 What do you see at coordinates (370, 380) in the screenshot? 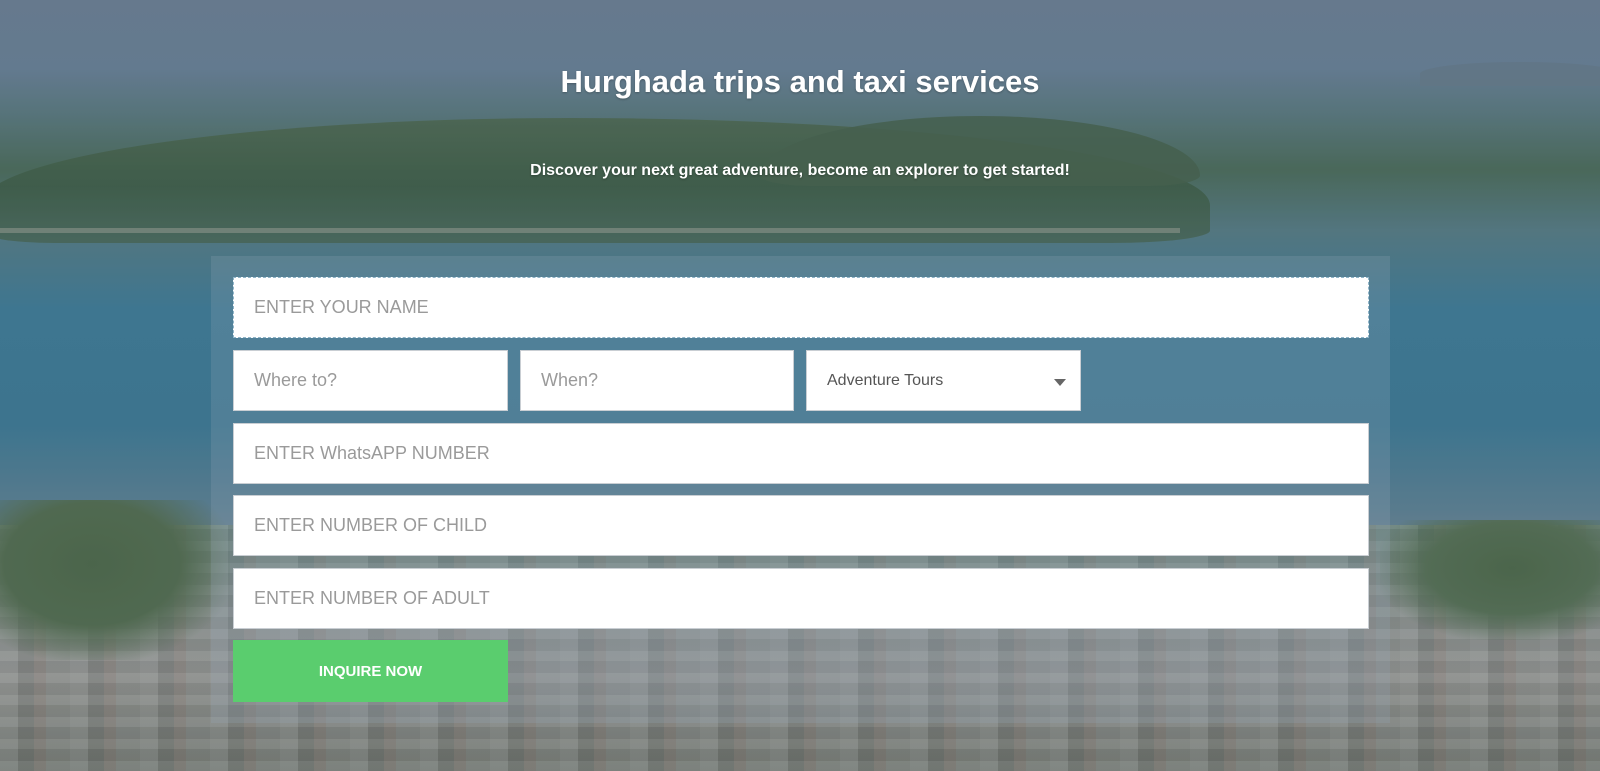
I see `destination-input` at bounding box center [370, 380].